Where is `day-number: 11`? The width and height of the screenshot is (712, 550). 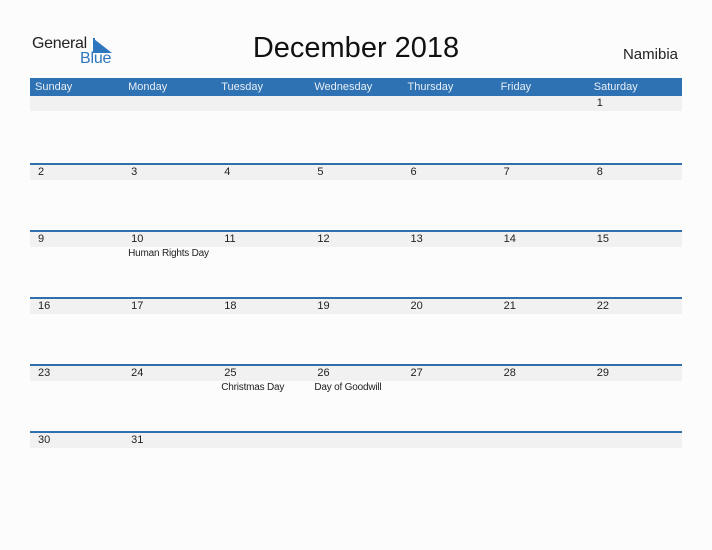
day-number: 11 is located at coordinates (230, 239).